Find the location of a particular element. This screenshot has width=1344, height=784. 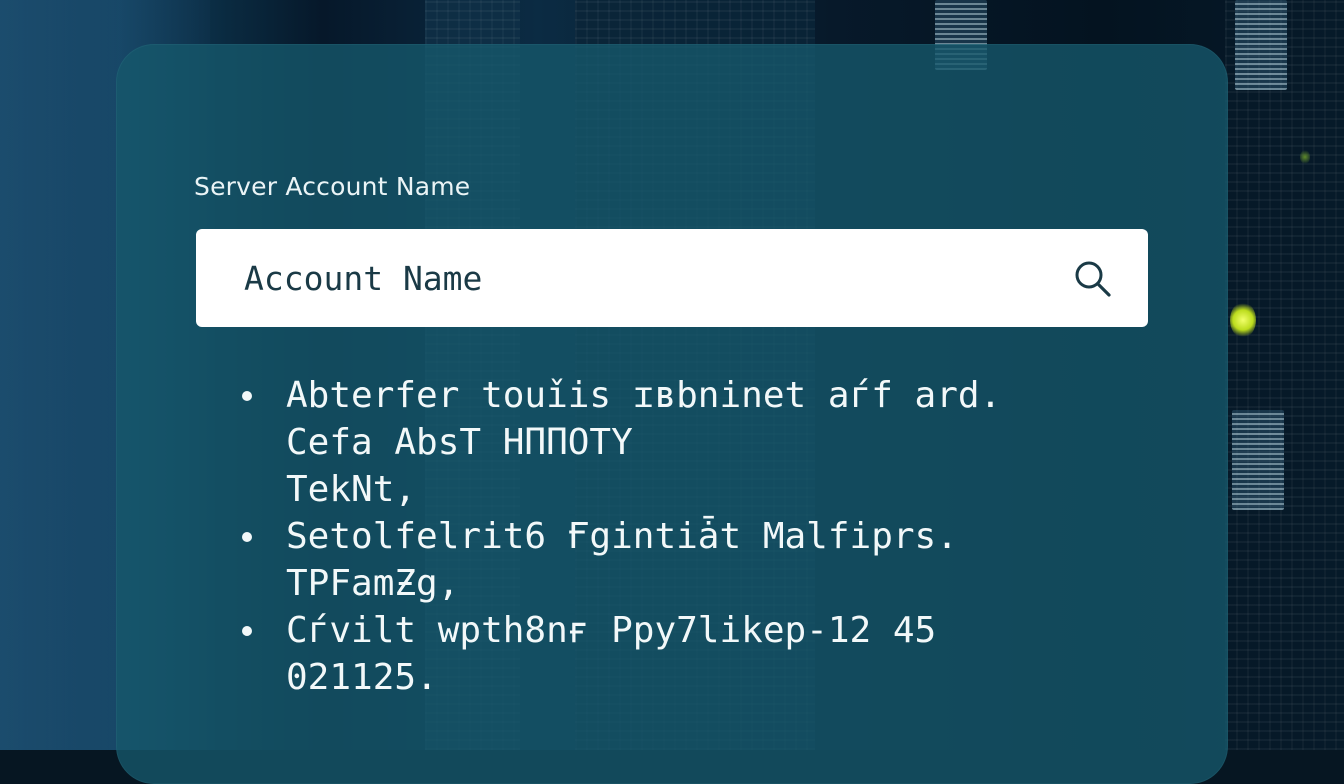

server-rack is located at coordinates (1284, 375).